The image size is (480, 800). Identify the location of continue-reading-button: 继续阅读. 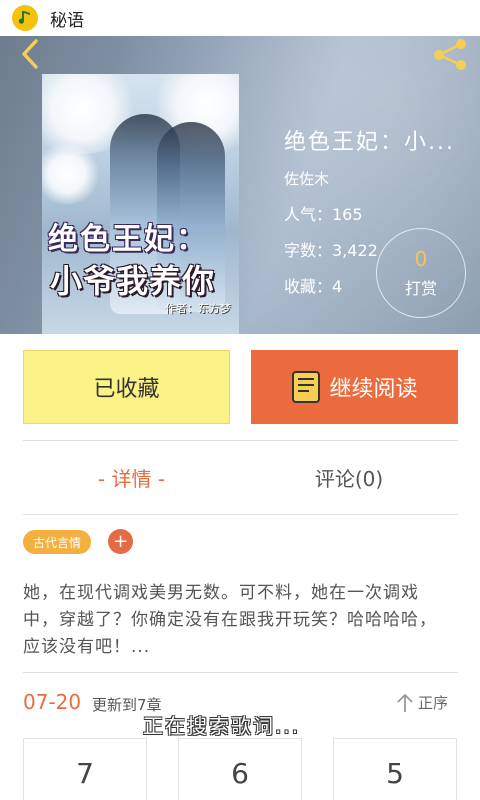
(354, 387).